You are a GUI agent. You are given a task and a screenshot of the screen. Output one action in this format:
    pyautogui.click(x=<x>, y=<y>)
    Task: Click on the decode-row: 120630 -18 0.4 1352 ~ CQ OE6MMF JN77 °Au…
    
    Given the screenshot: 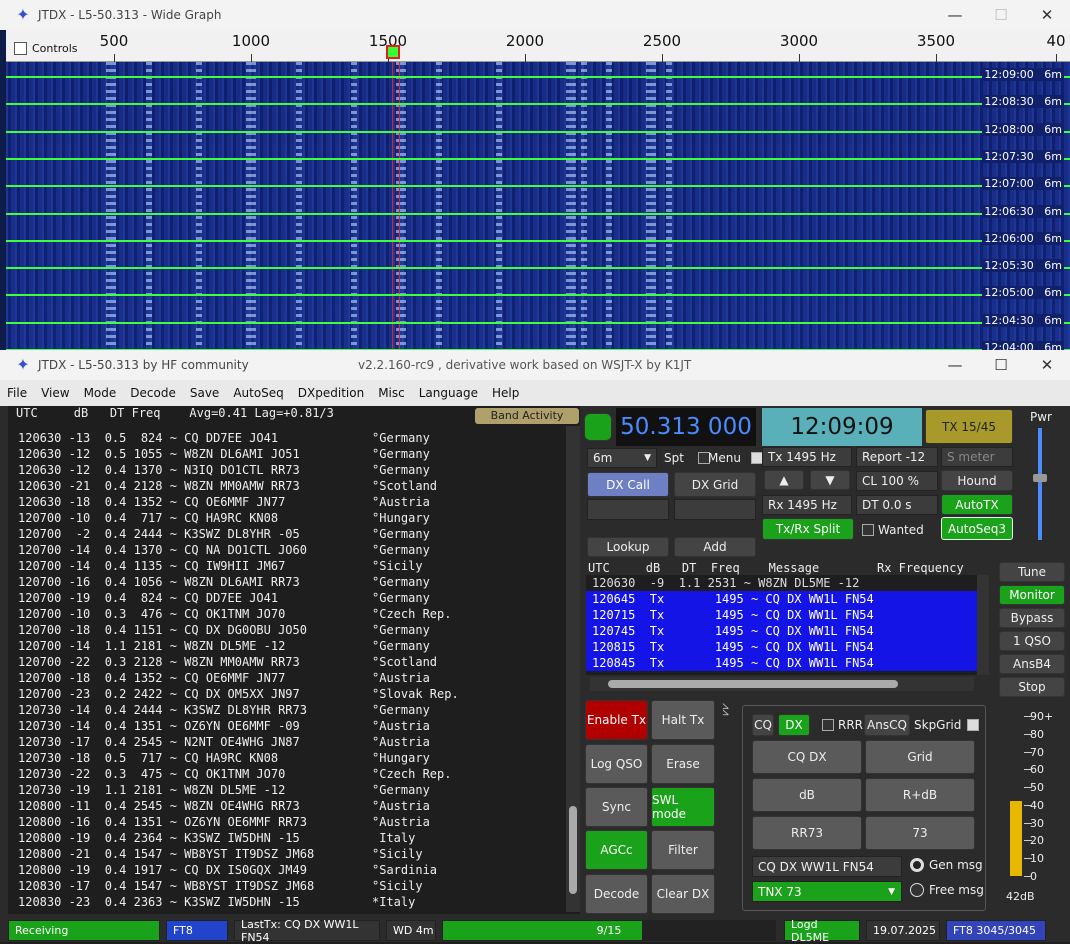 What is the action you would take?
    pyautogui.click(x=292, y=502)
    